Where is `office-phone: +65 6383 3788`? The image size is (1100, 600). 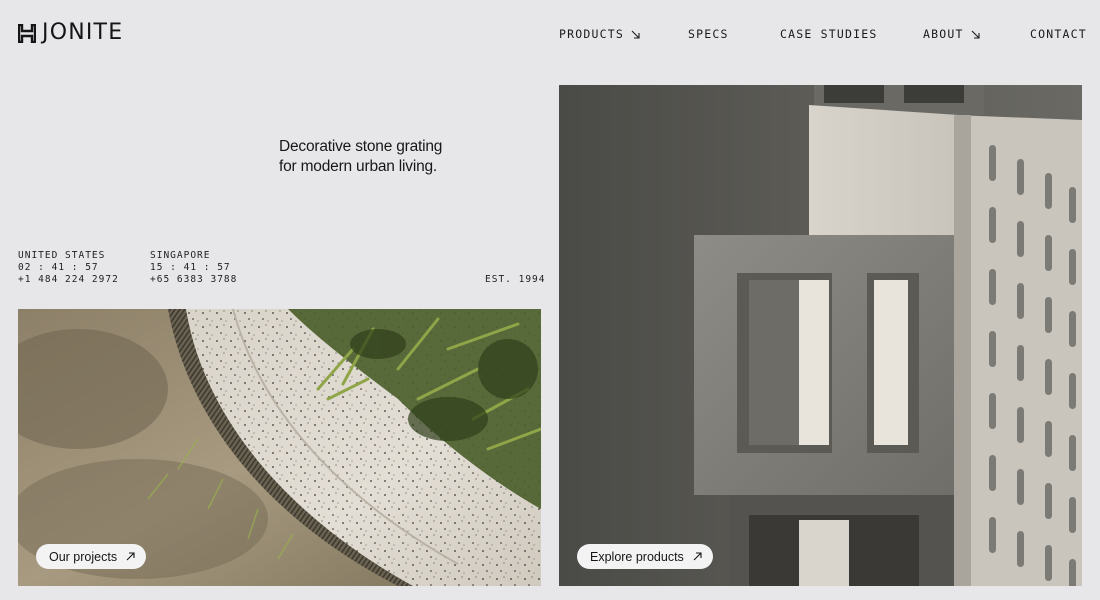
office-phone: +65 6383 3788 is located at coordinates (193, 280).